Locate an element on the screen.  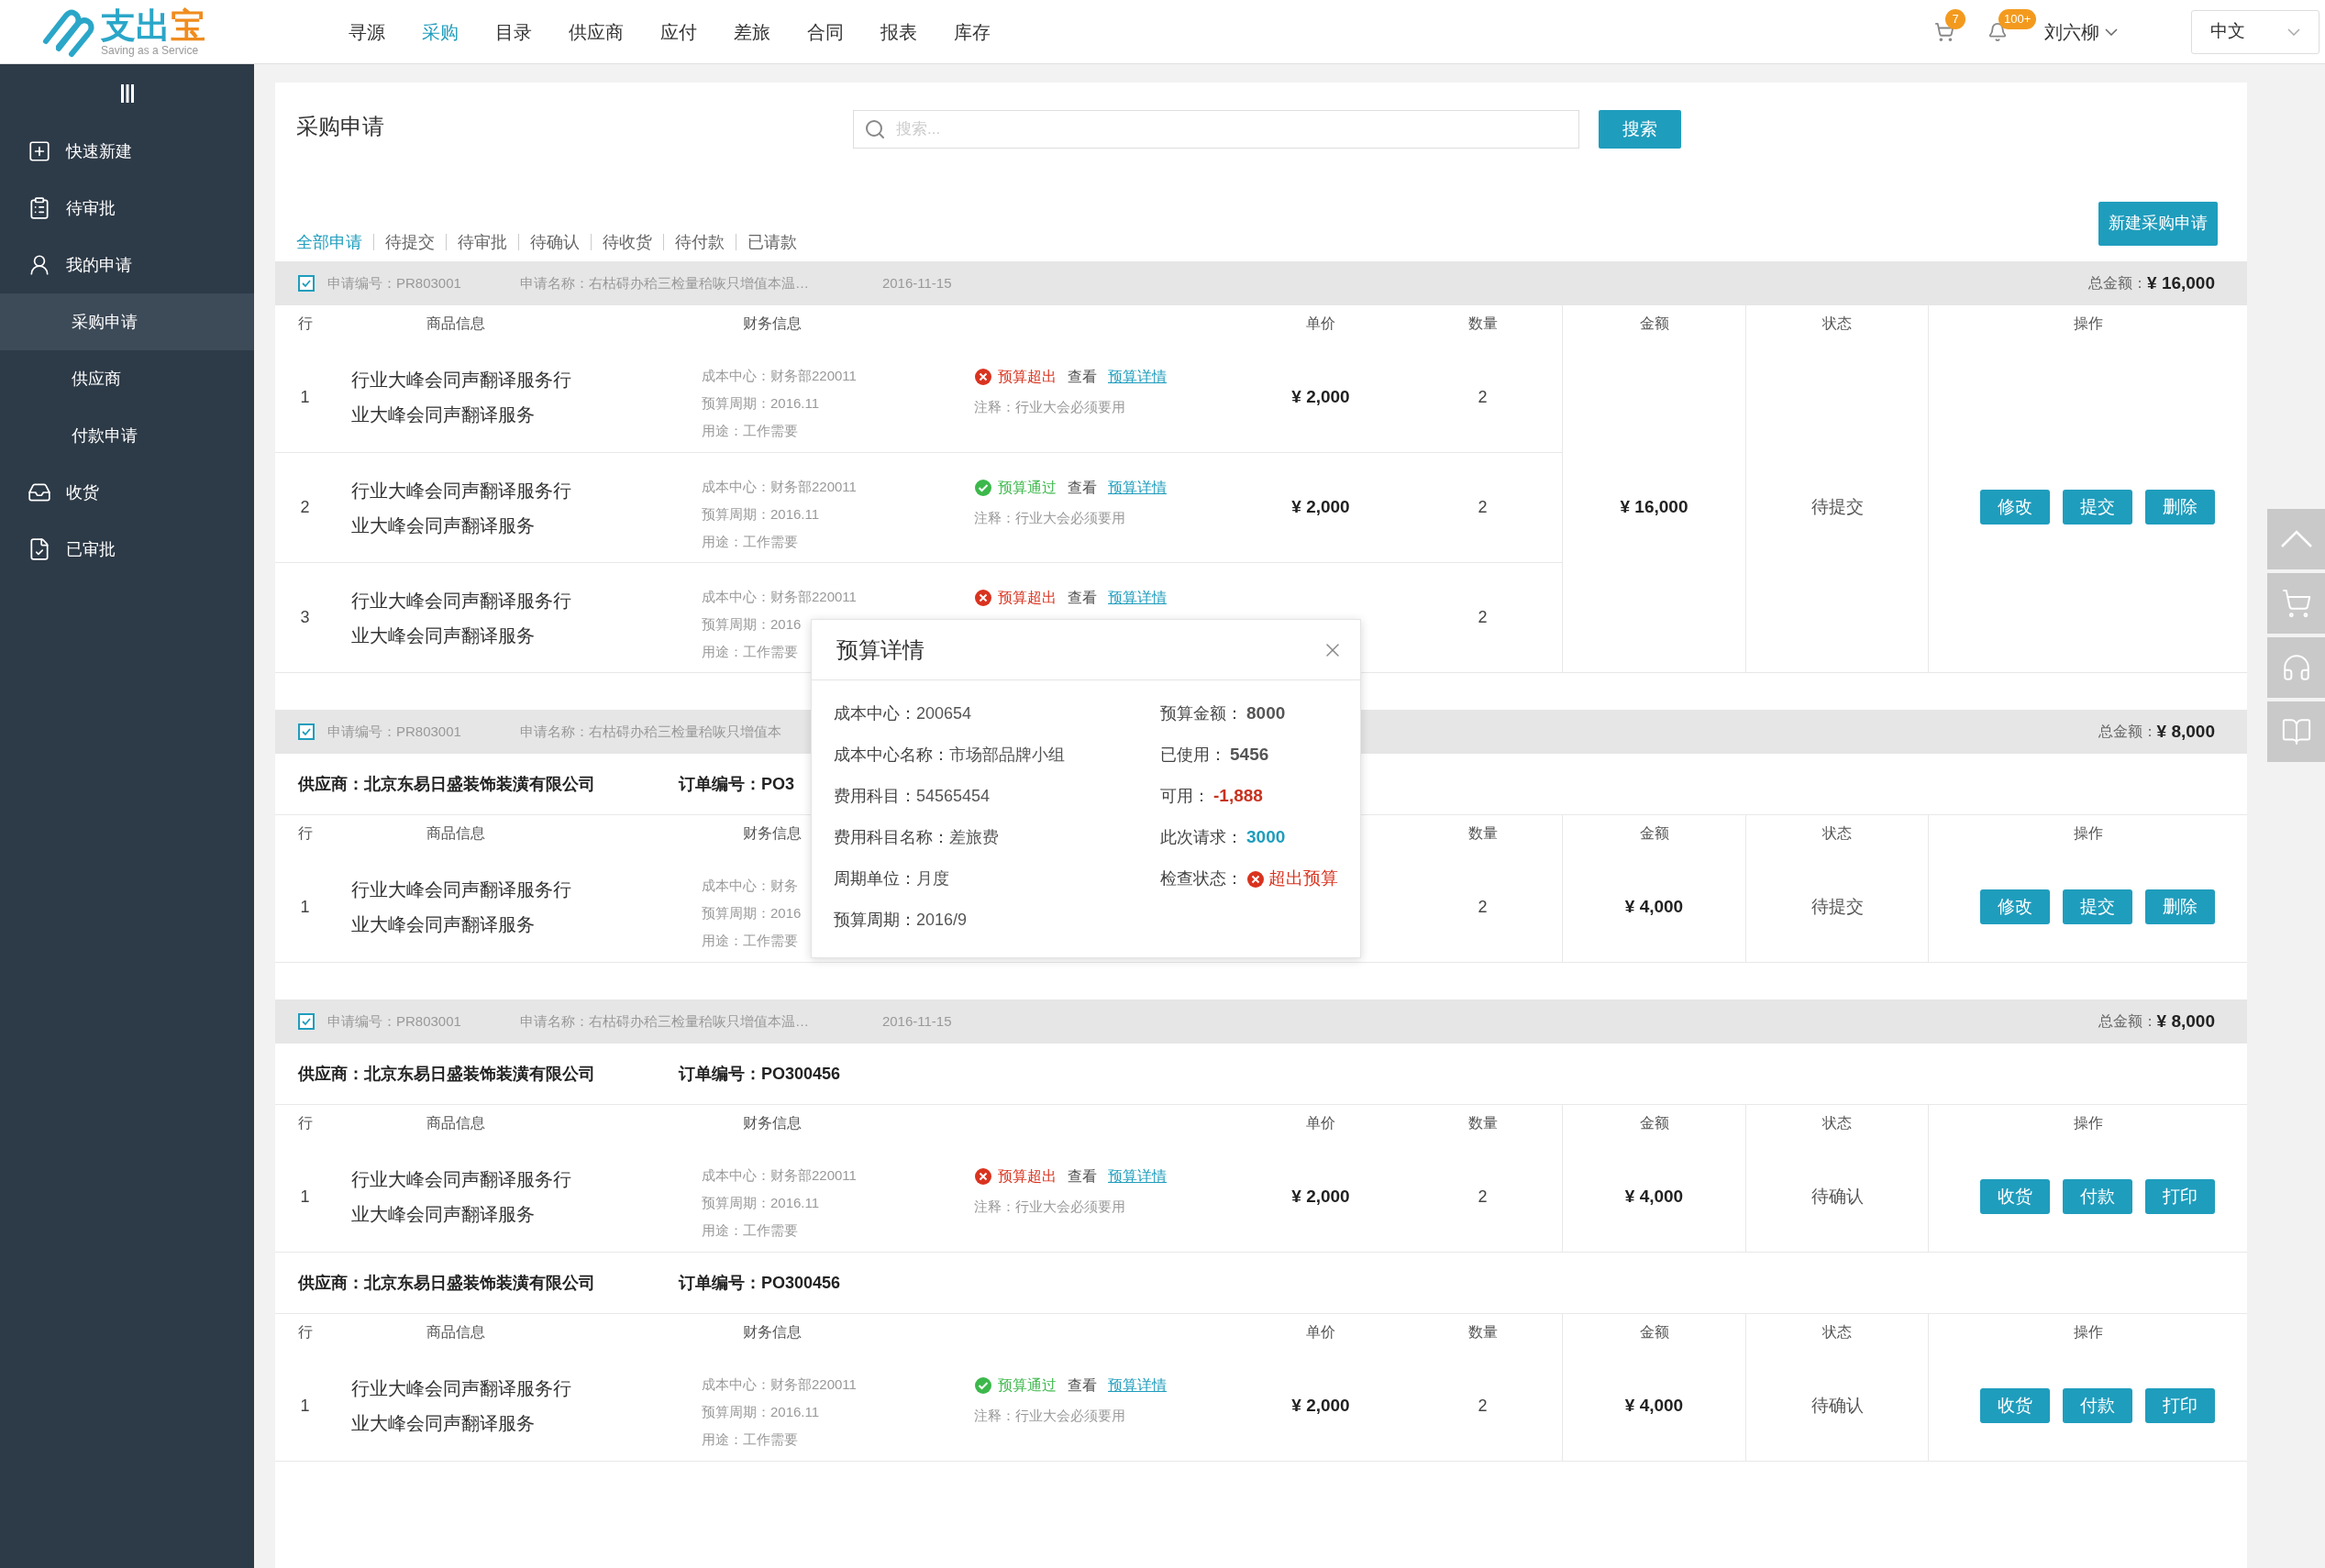
cart-button is located at coordinates (2296, 604).